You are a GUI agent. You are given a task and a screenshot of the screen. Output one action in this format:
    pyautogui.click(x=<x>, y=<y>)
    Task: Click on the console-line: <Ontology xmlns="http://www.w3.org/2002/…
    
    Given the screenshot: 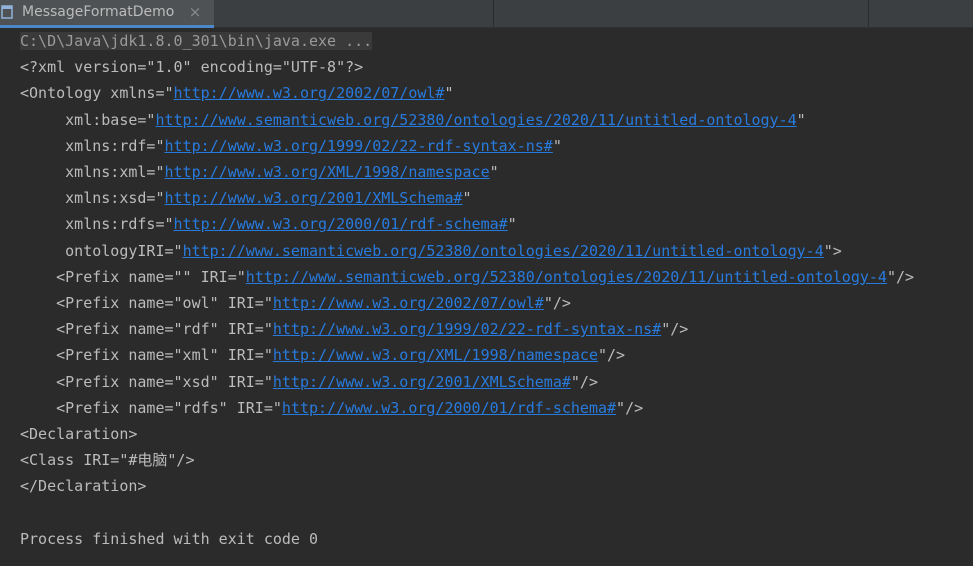 What is the action you would take?
    pyautogui.click(x=237, y=93)
    